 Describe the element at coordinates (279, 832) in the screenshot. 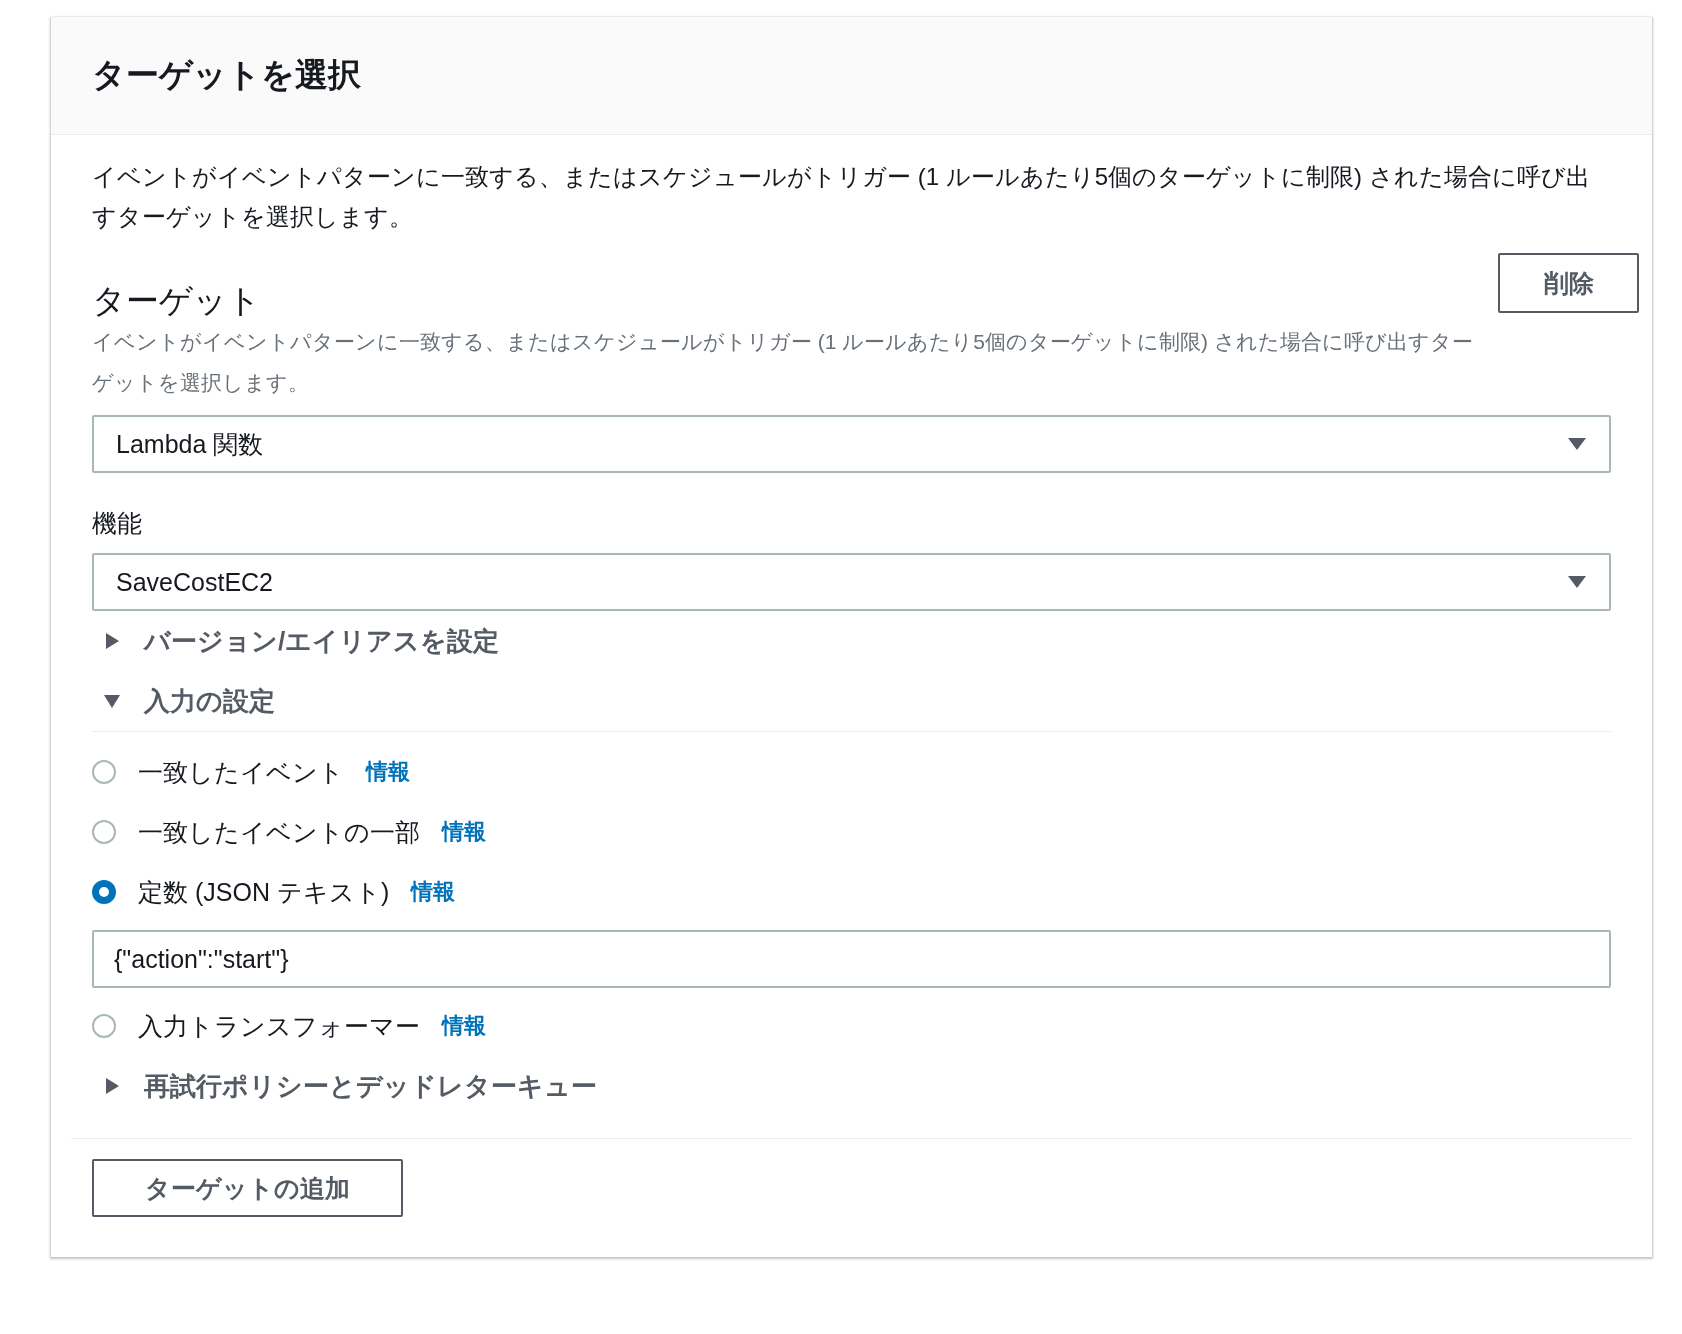

I see `option-label: 一致したイベントの一部` at that location.